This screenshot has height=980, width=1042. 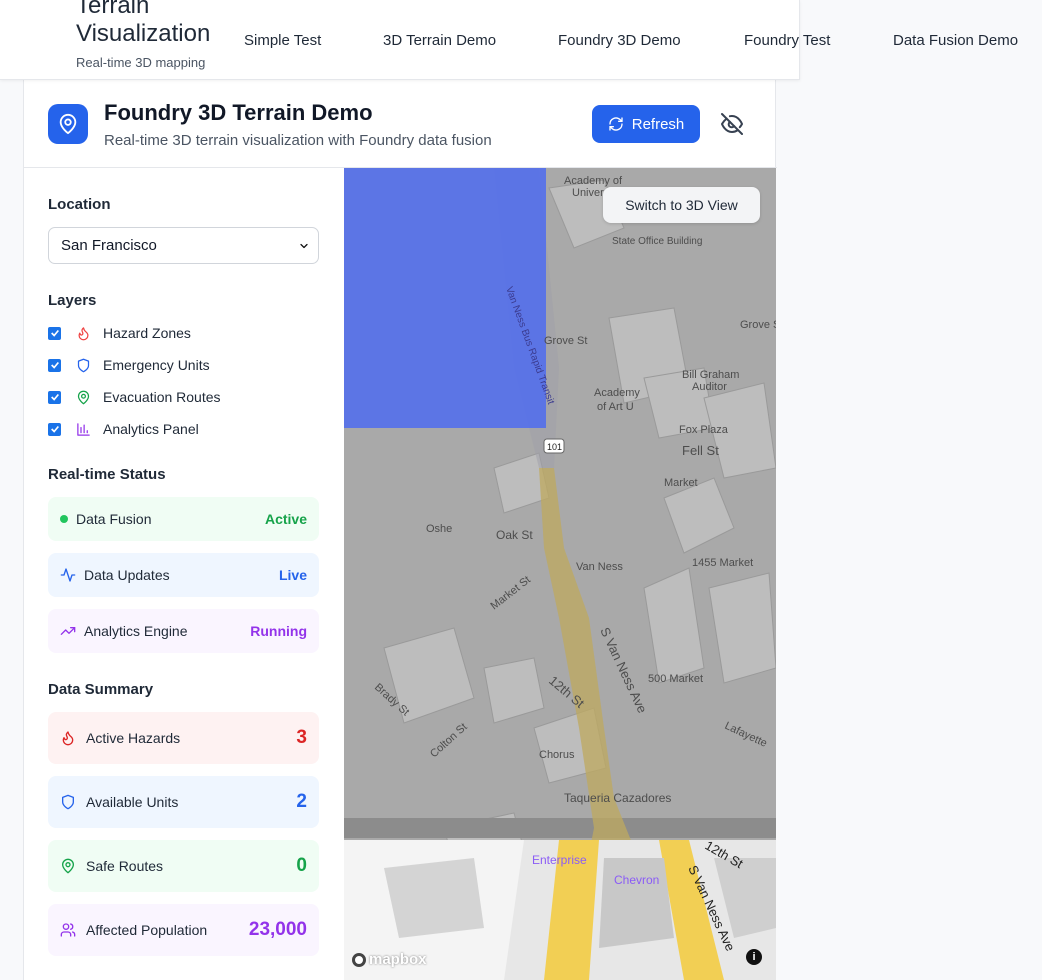 I want to click on map-label: Oak St, so click(x=514, y=535).